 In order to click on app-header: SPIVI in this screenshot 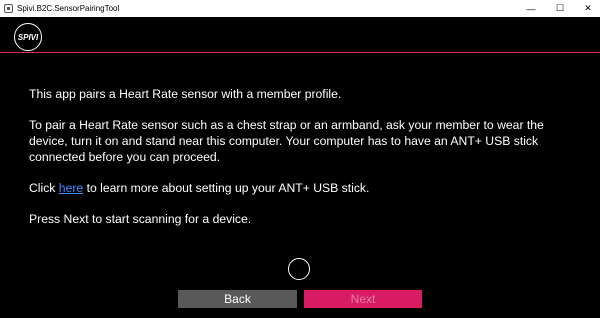, I will do `click(300, 34)`.